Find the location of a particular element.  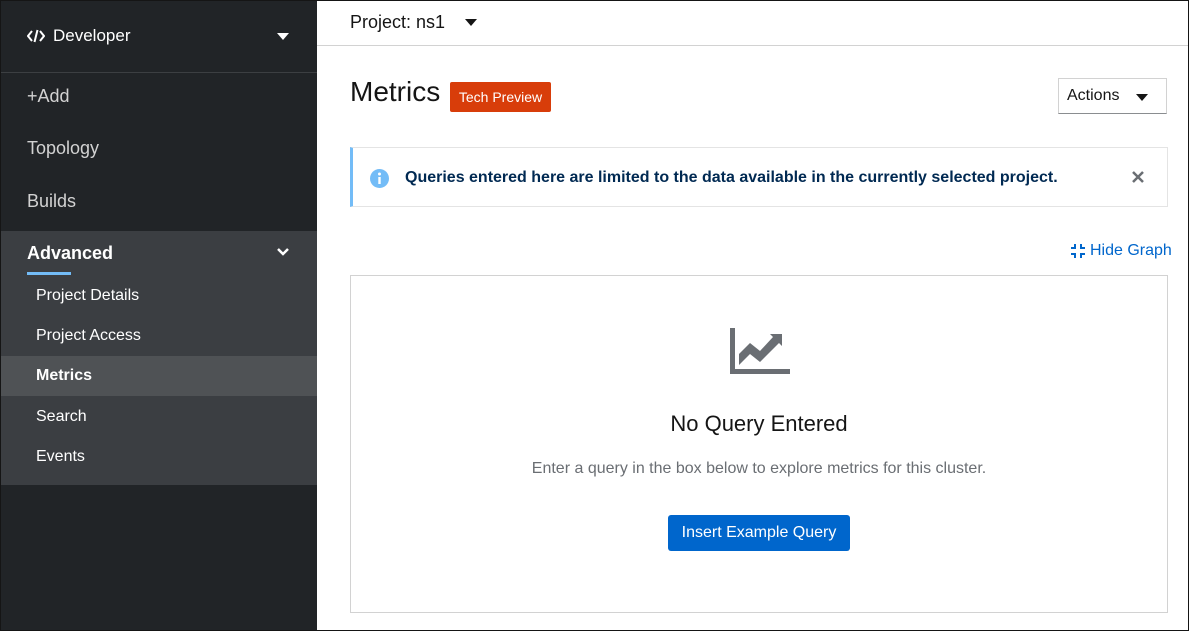

perspective-label: Developer is located at coordinates (92, 35).